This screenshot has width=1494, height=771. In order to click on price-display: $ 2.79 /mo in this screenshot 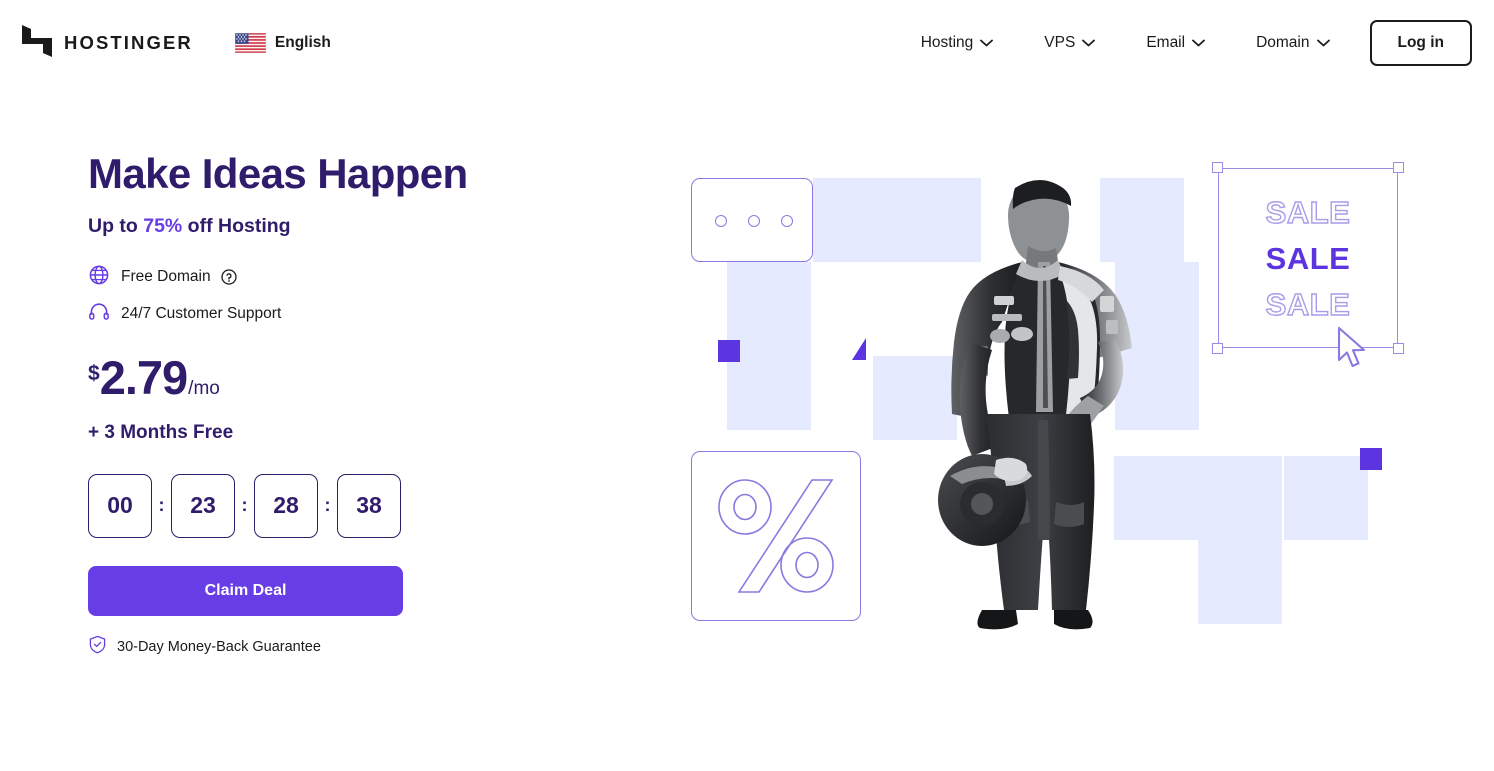, I will do `click(348, 377)`.